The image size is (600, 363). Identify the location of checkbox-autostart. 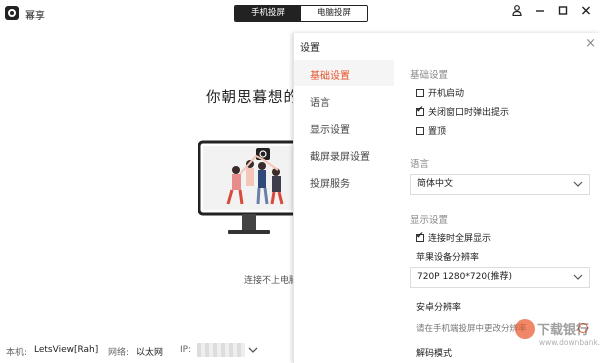
(420, 92).